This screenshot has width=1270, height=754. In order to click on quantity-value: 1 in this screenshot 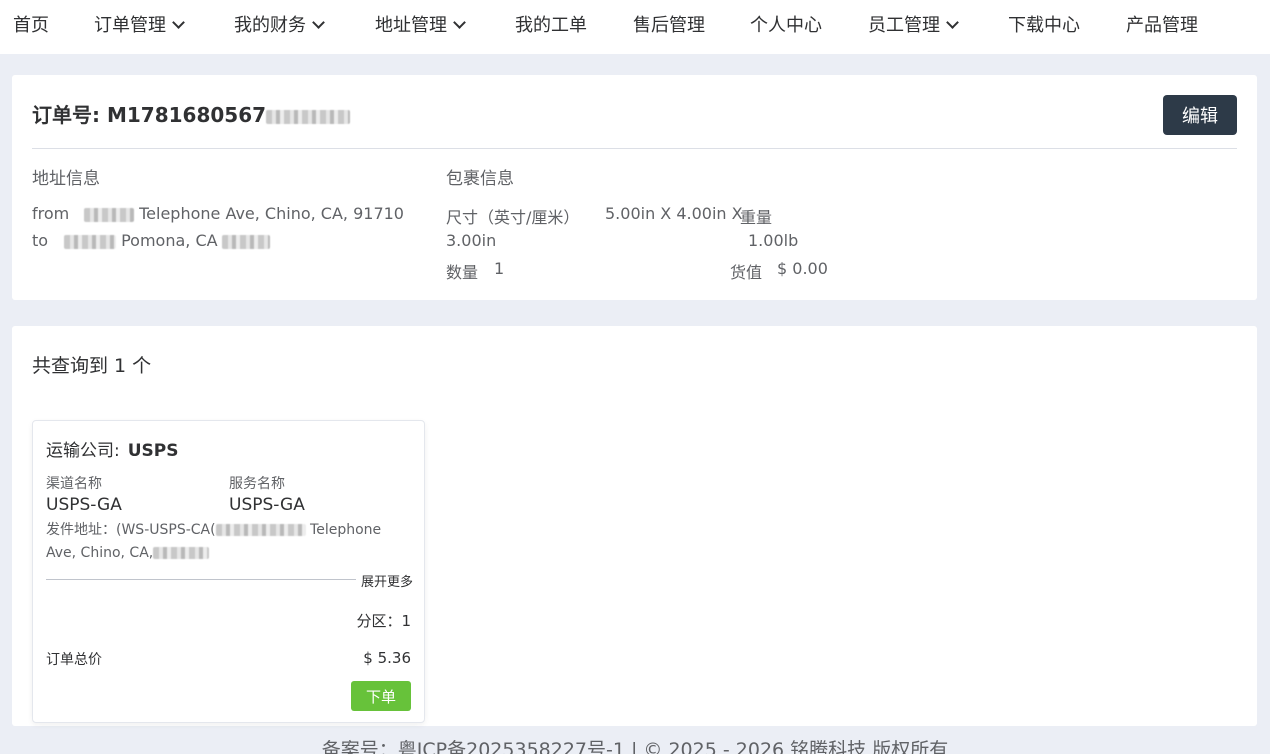, I will do `click(499, 268)`.